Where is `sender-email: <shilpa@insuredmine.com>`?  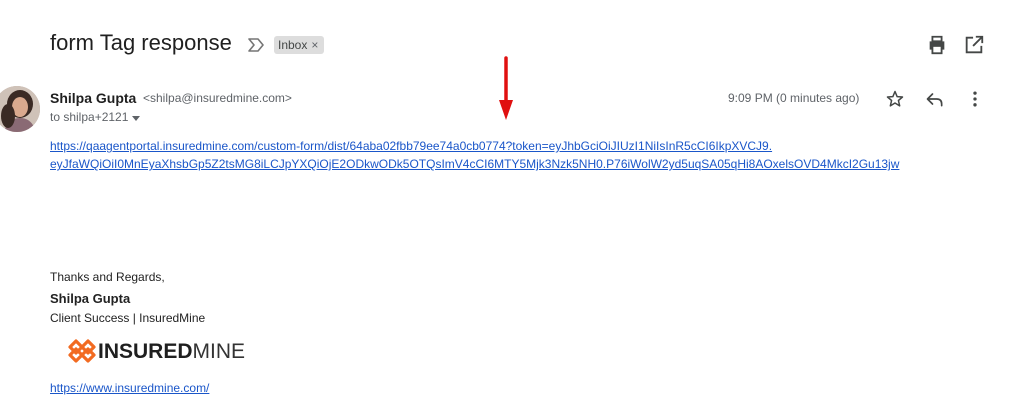 sender-email: <shilpa@insuredmine.com> is located at coordinates (217, 98).